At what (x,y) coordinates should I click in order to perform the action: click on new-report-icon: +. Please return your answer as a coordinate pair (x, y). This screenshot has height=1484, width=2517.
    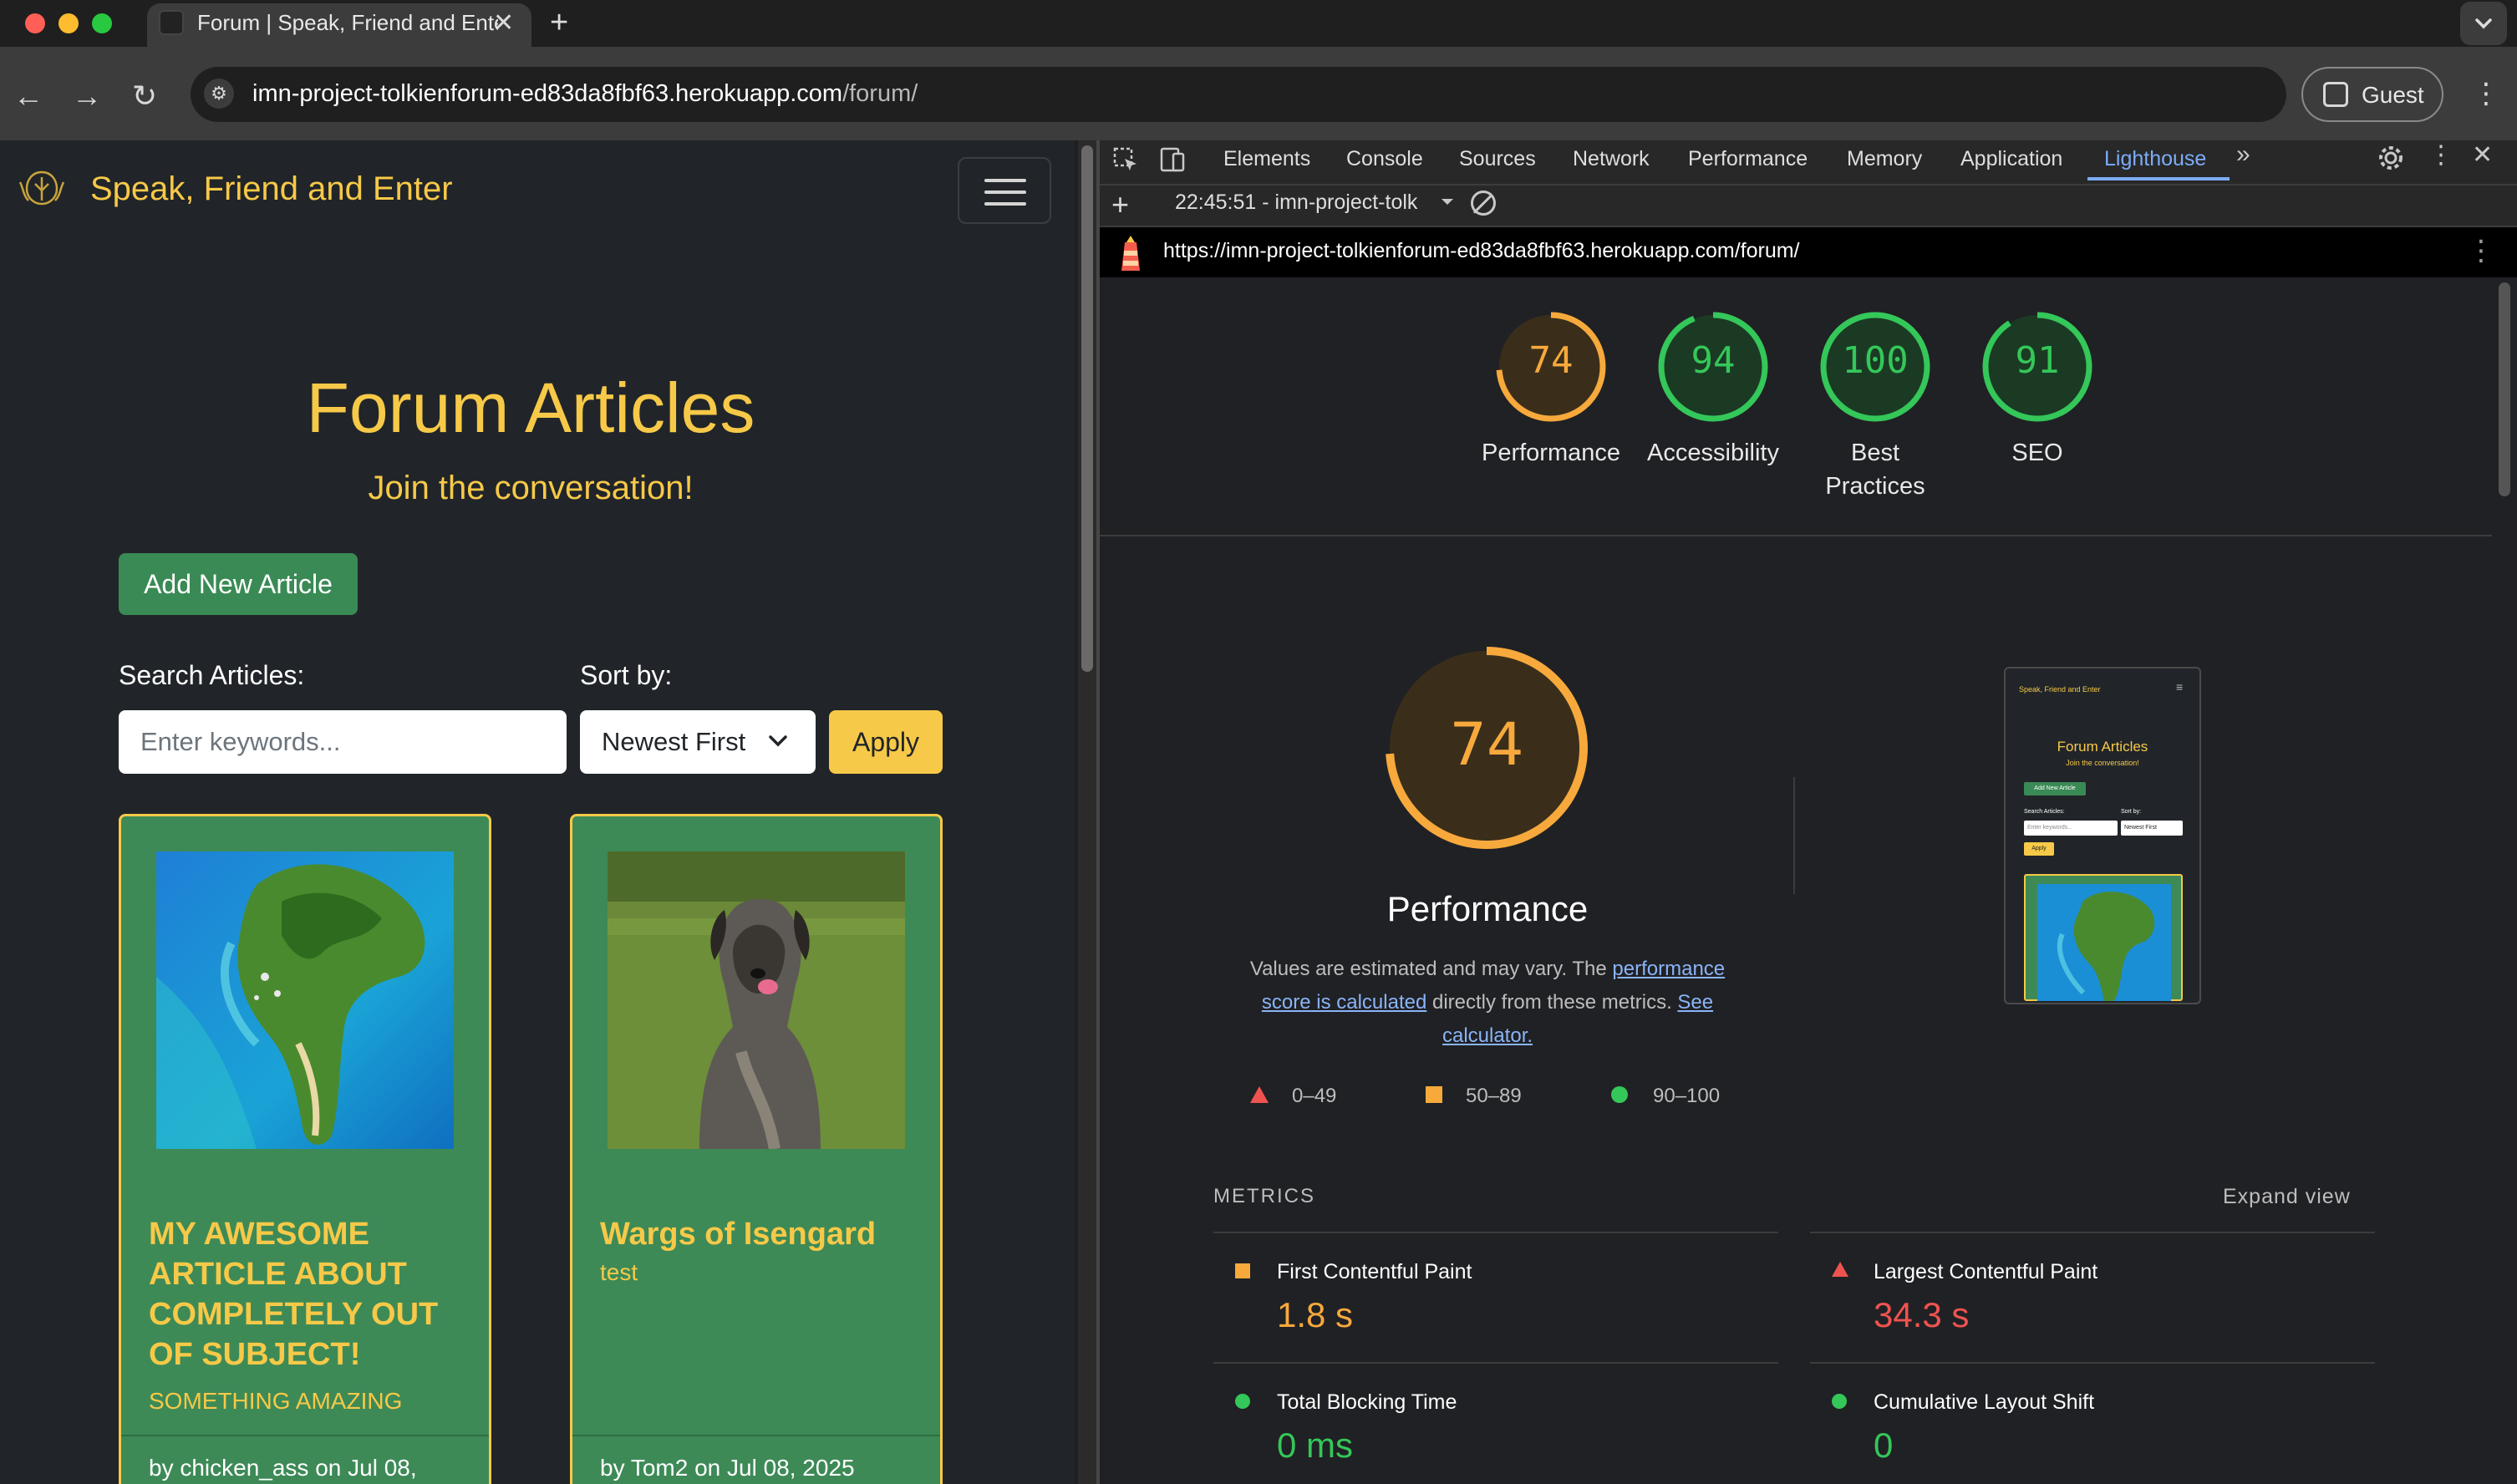
    Looking at the image, I should click on (1120, 204).